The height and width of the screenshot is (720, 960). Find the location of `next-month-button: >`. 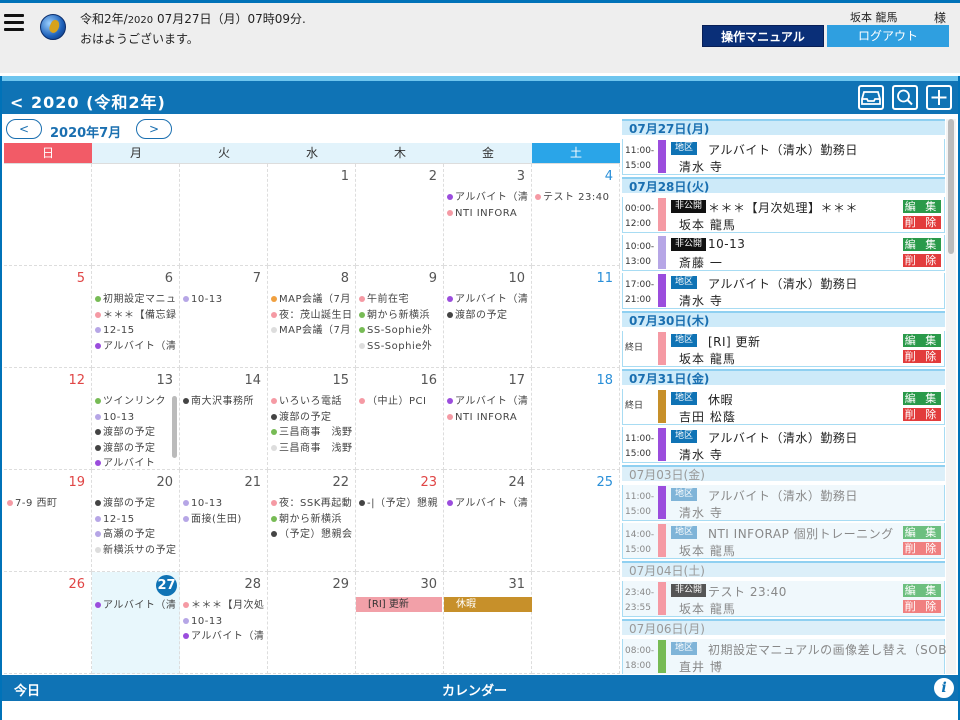

next-month-button: > is located at coordinates (154, 129).